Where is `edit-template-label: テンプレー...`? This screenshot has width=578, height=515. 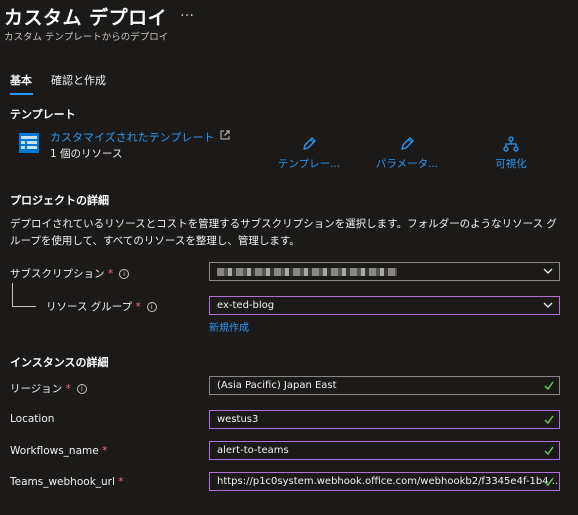 edit-template-label: テンプレー... is located at coordinates (309, 164).